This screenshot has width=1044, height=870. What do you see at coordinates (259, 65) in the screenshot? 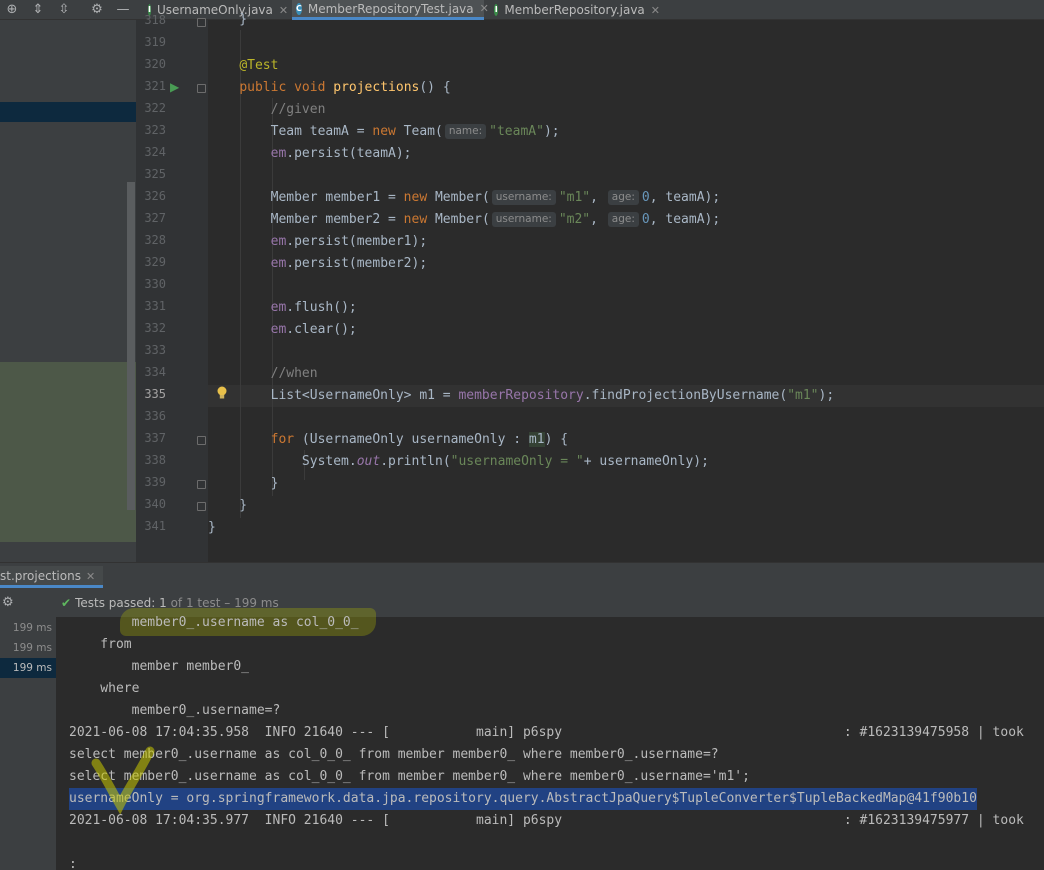
I see `annotation-test: @Test` at bounding box center [259, 65].